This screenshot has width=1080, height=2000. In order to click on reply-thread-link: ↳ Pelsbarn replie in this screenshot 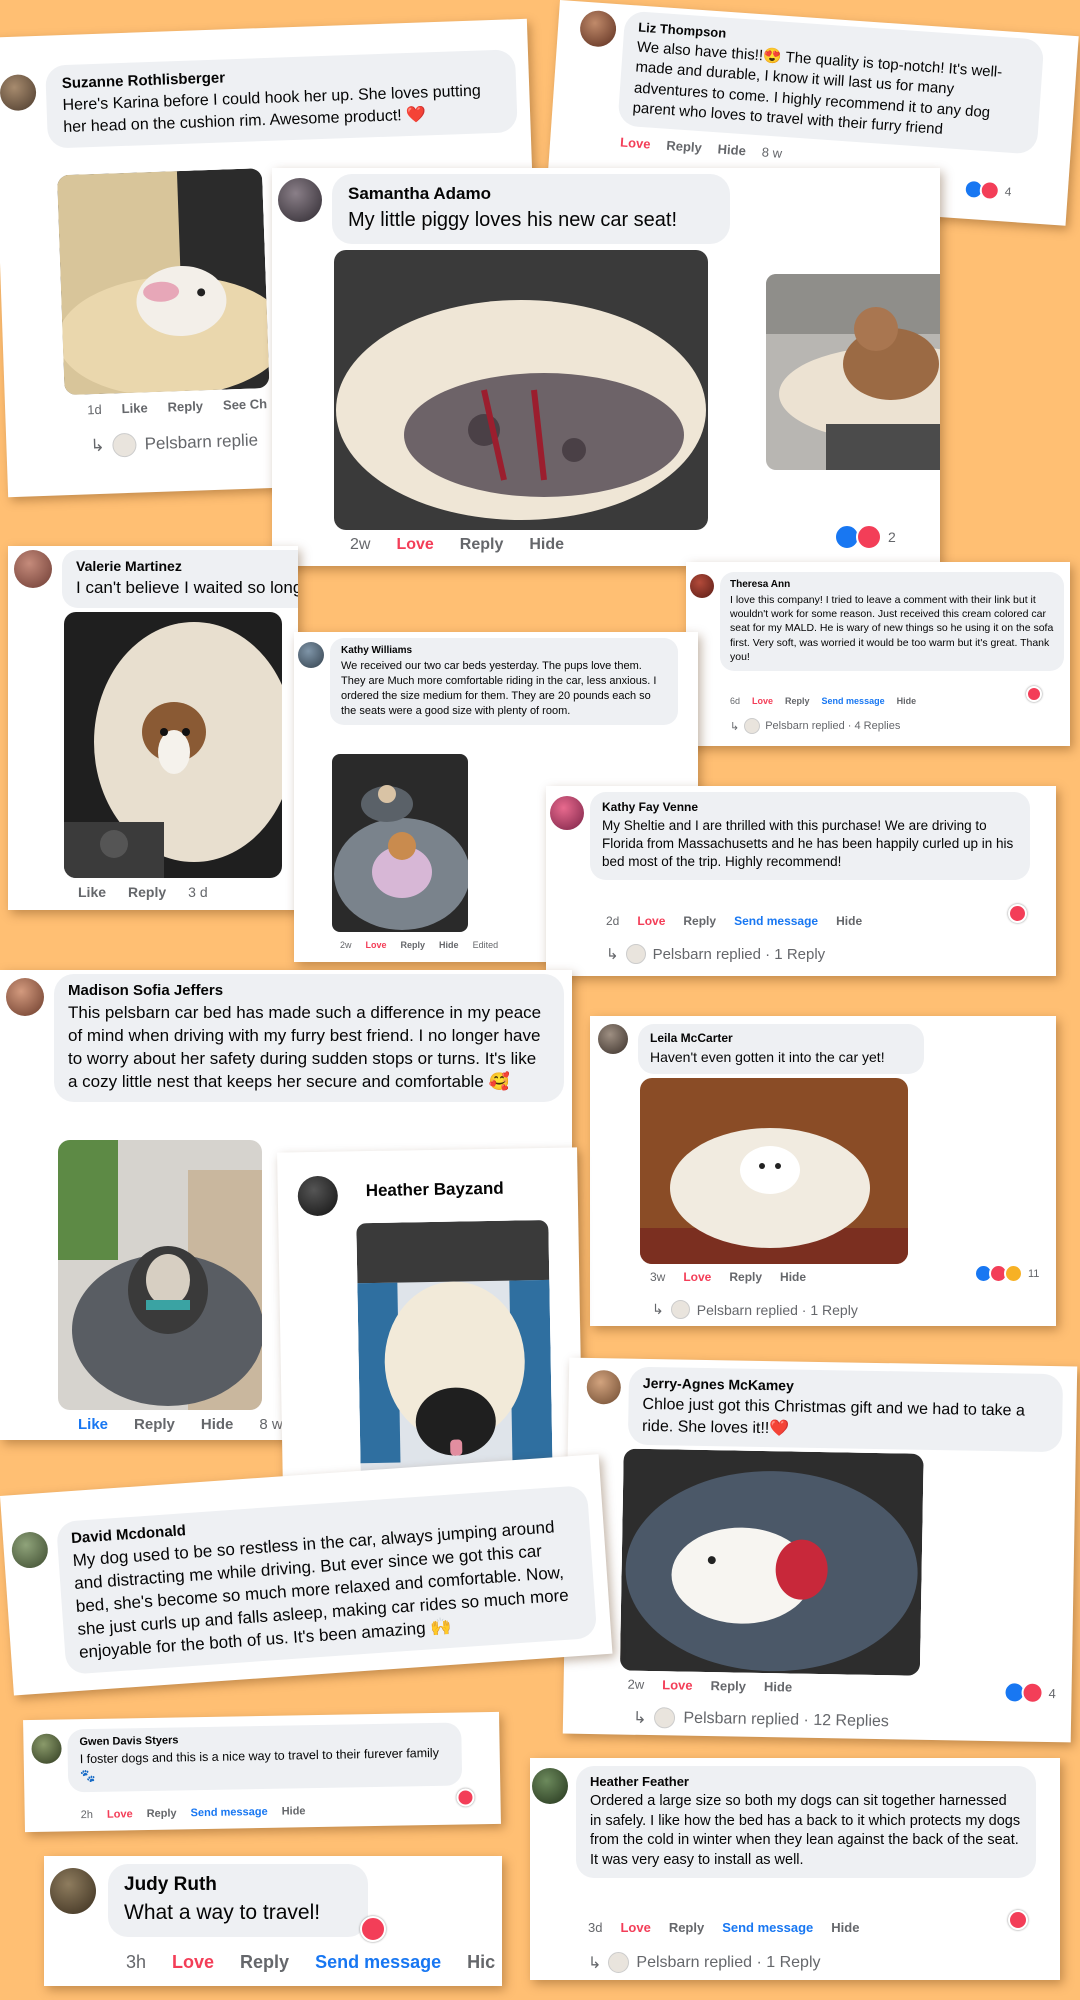, I will do `click(174, 443)`.